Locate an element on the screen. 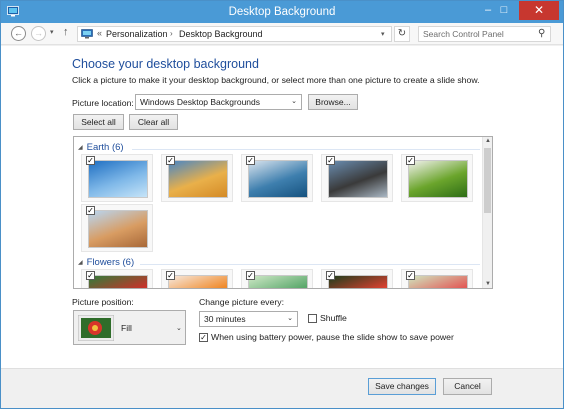  search-box: ⚲ is located at coordinates (484, 34).